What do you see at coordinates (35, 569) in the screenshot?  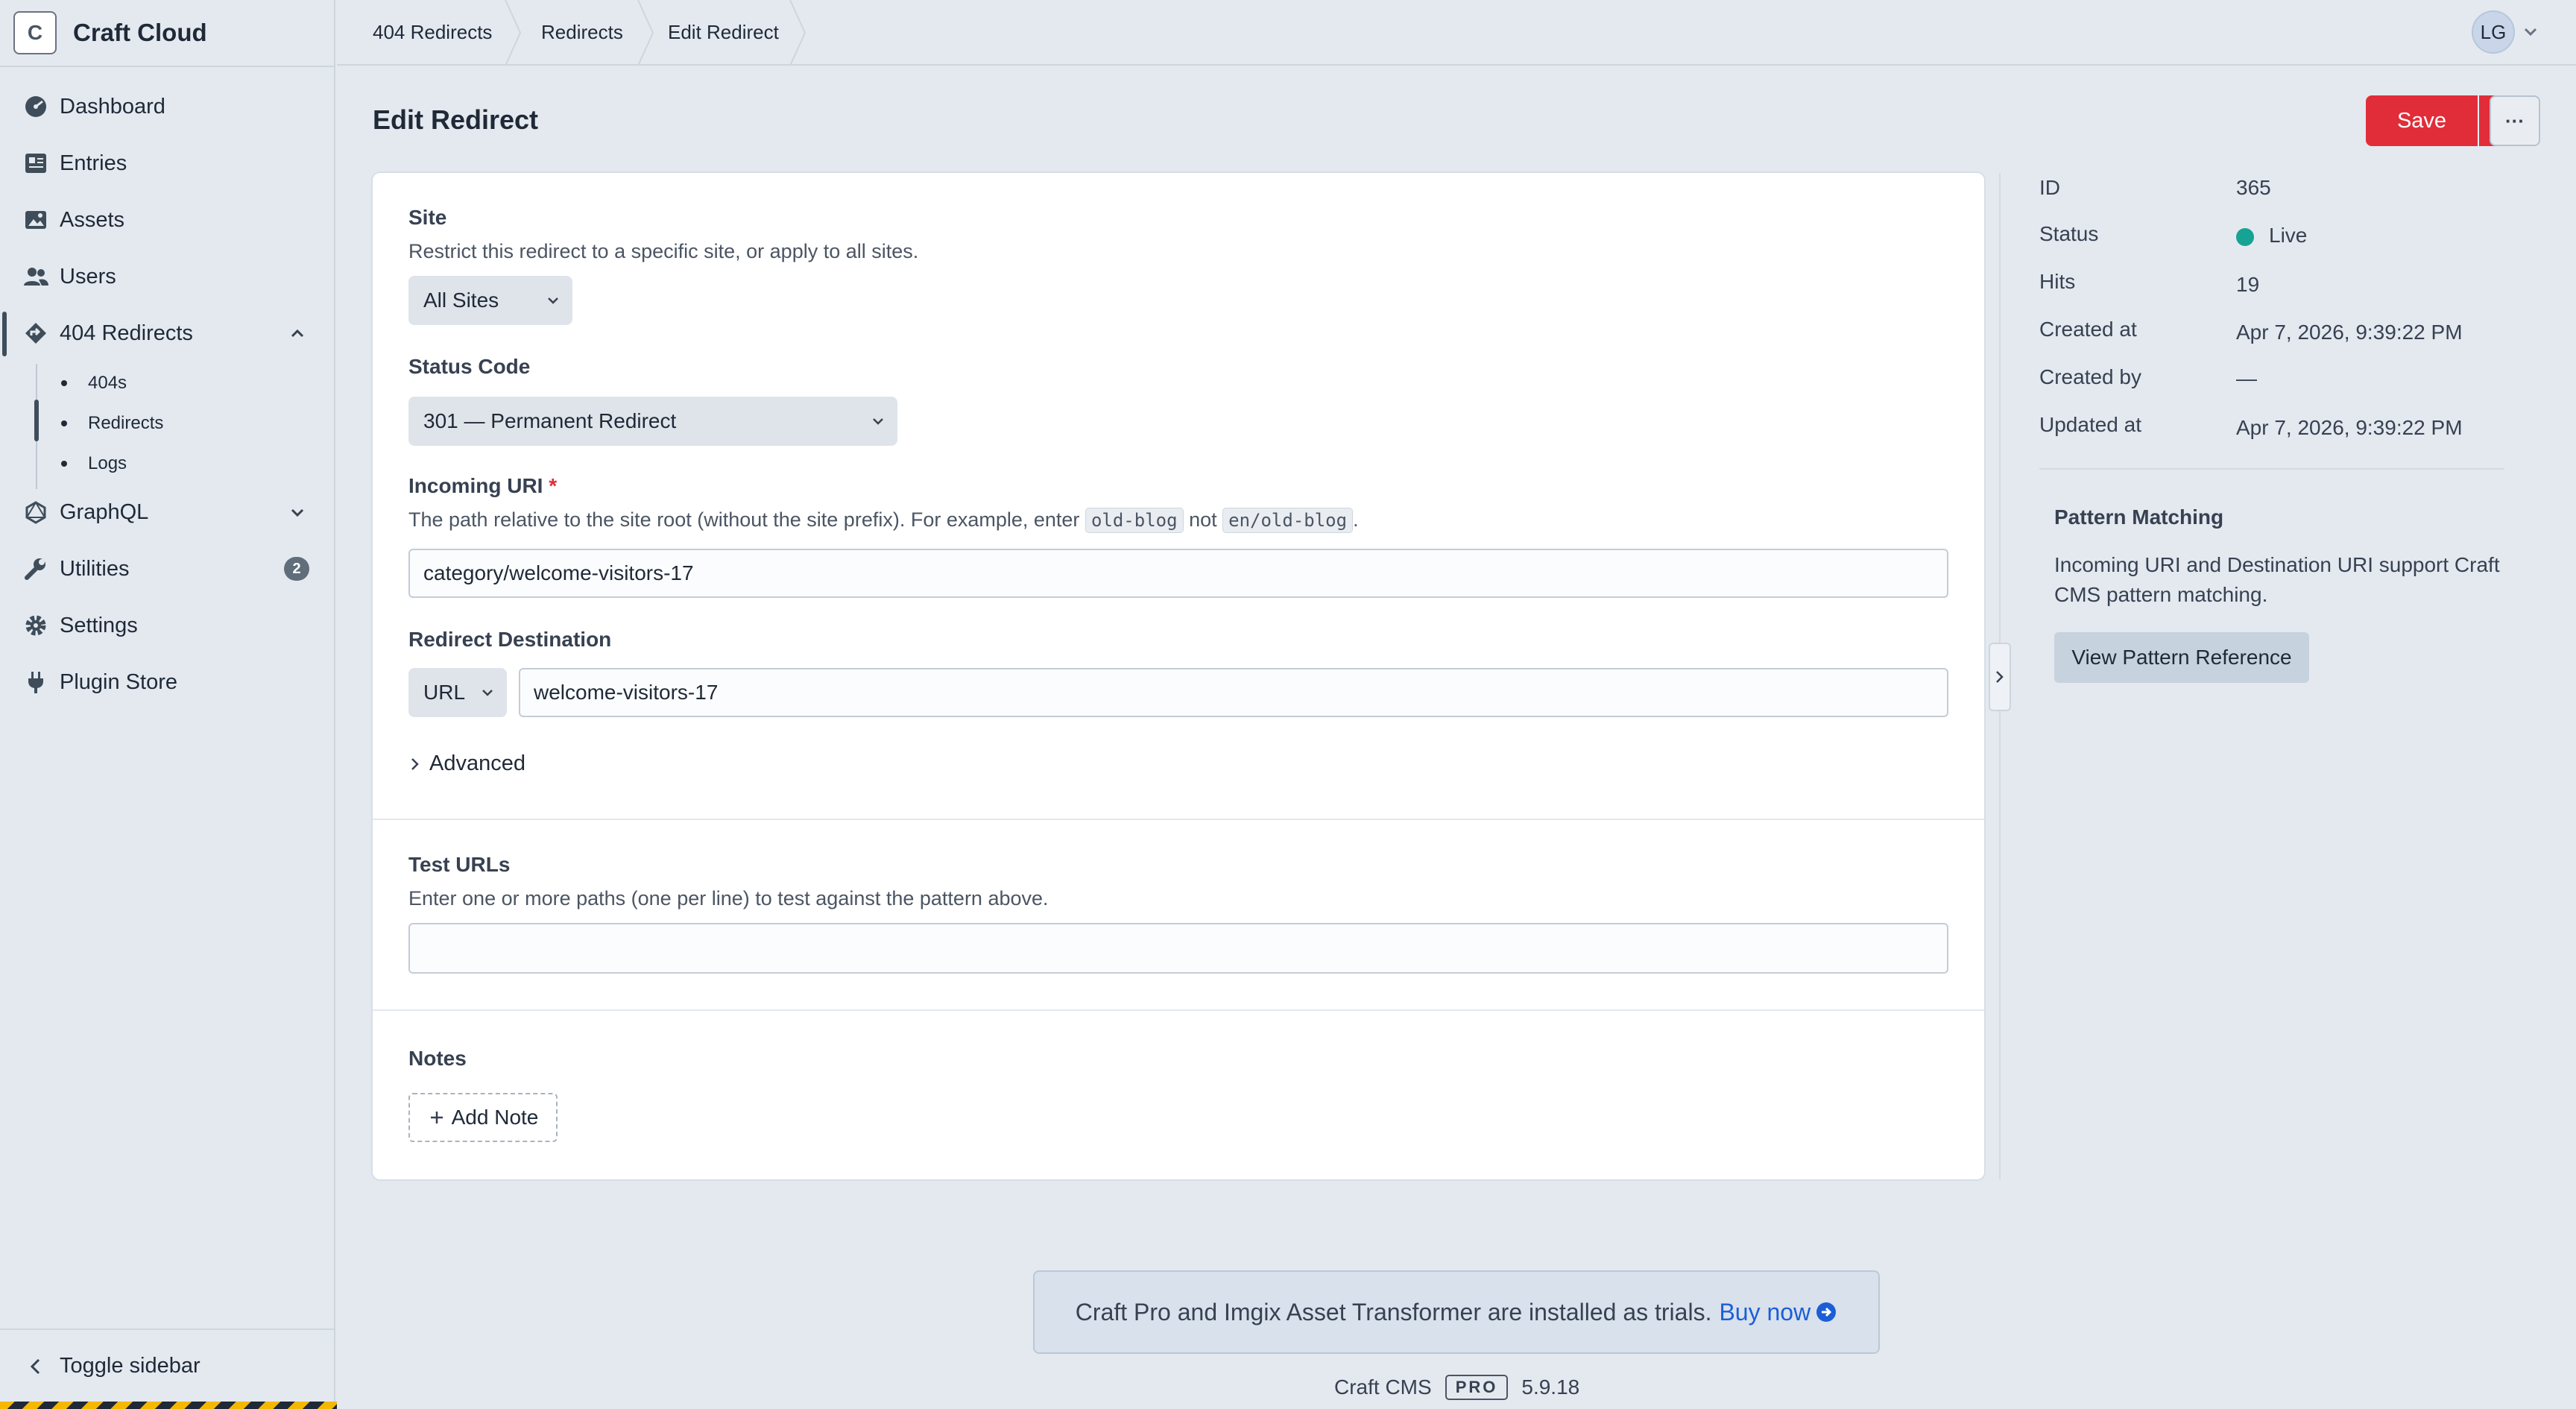 I see `wrench-icon` at bounding box center [35, 569].